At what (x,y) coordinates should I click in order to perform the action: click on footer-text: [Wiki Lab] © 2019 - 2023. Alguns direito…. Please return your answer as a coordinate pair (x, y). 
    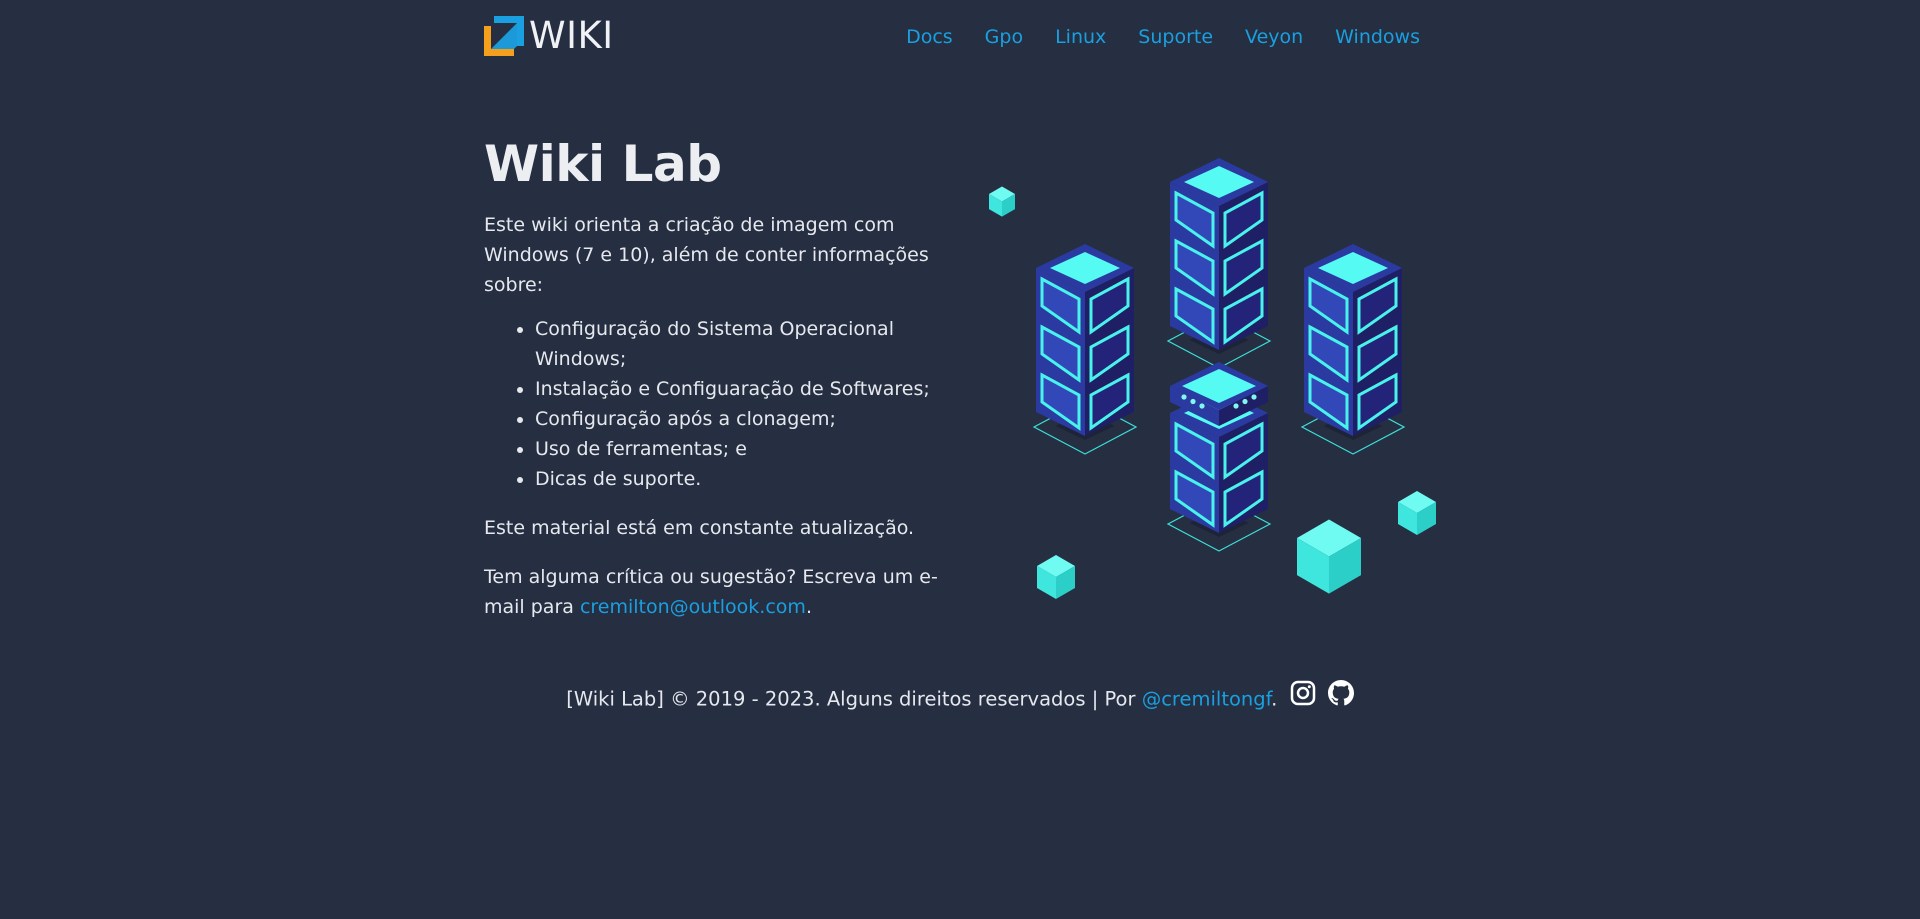
    Looking at the image, I should click on (854, 699).